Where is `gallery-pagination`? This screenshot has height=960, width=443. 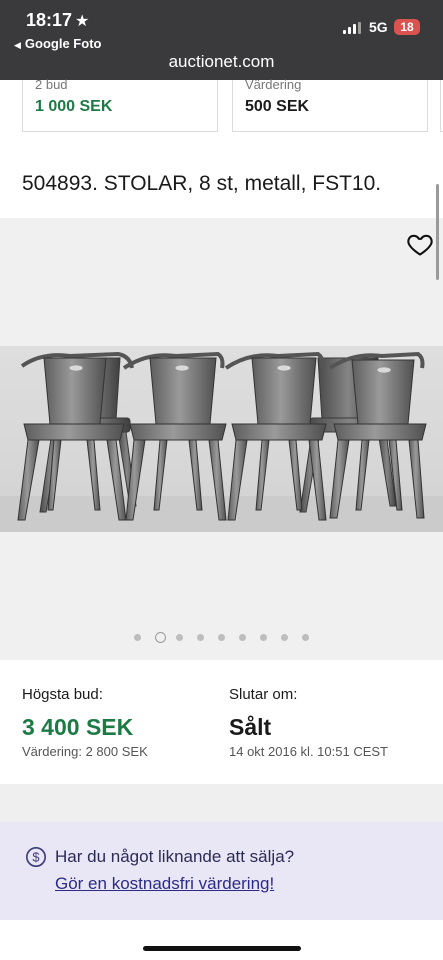 gallery-pagination is located at coordinates (224, 638).